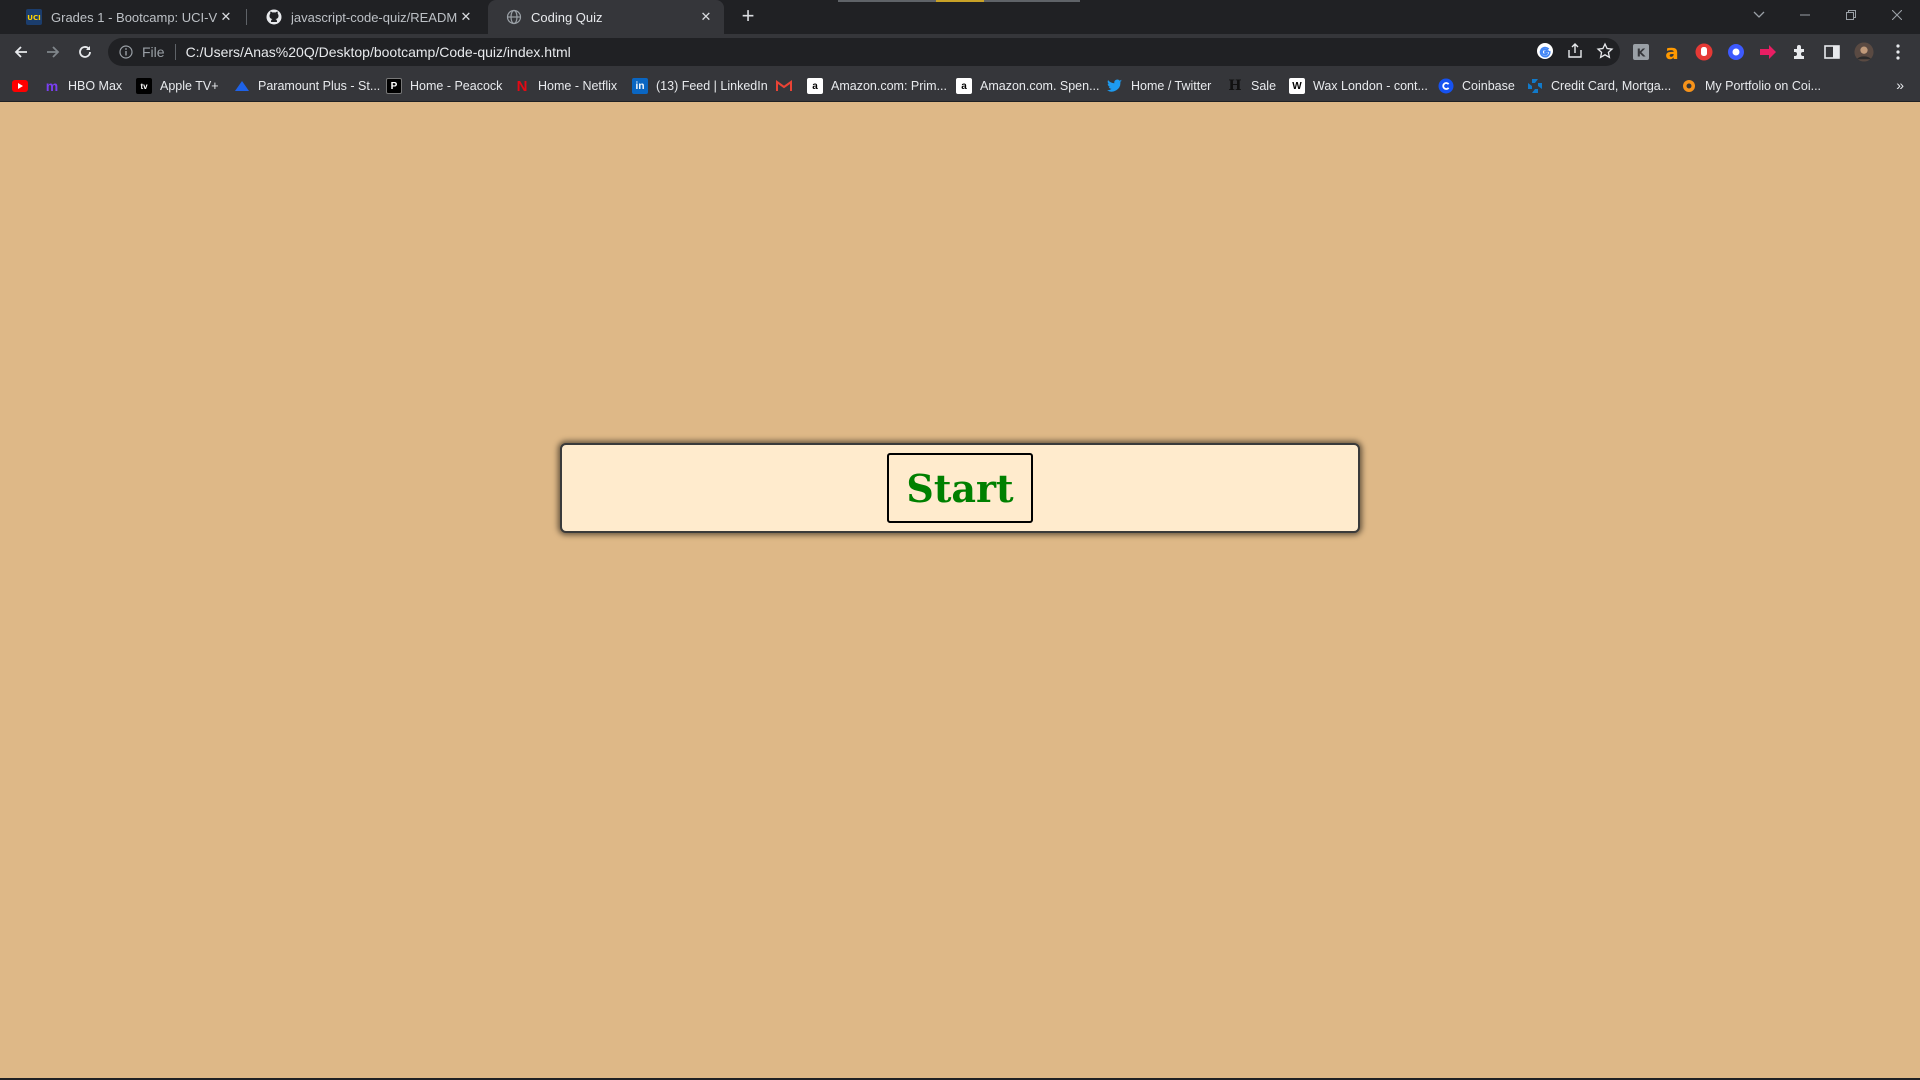  I want to click on wax-london-icon: W, so click(1297, 86).